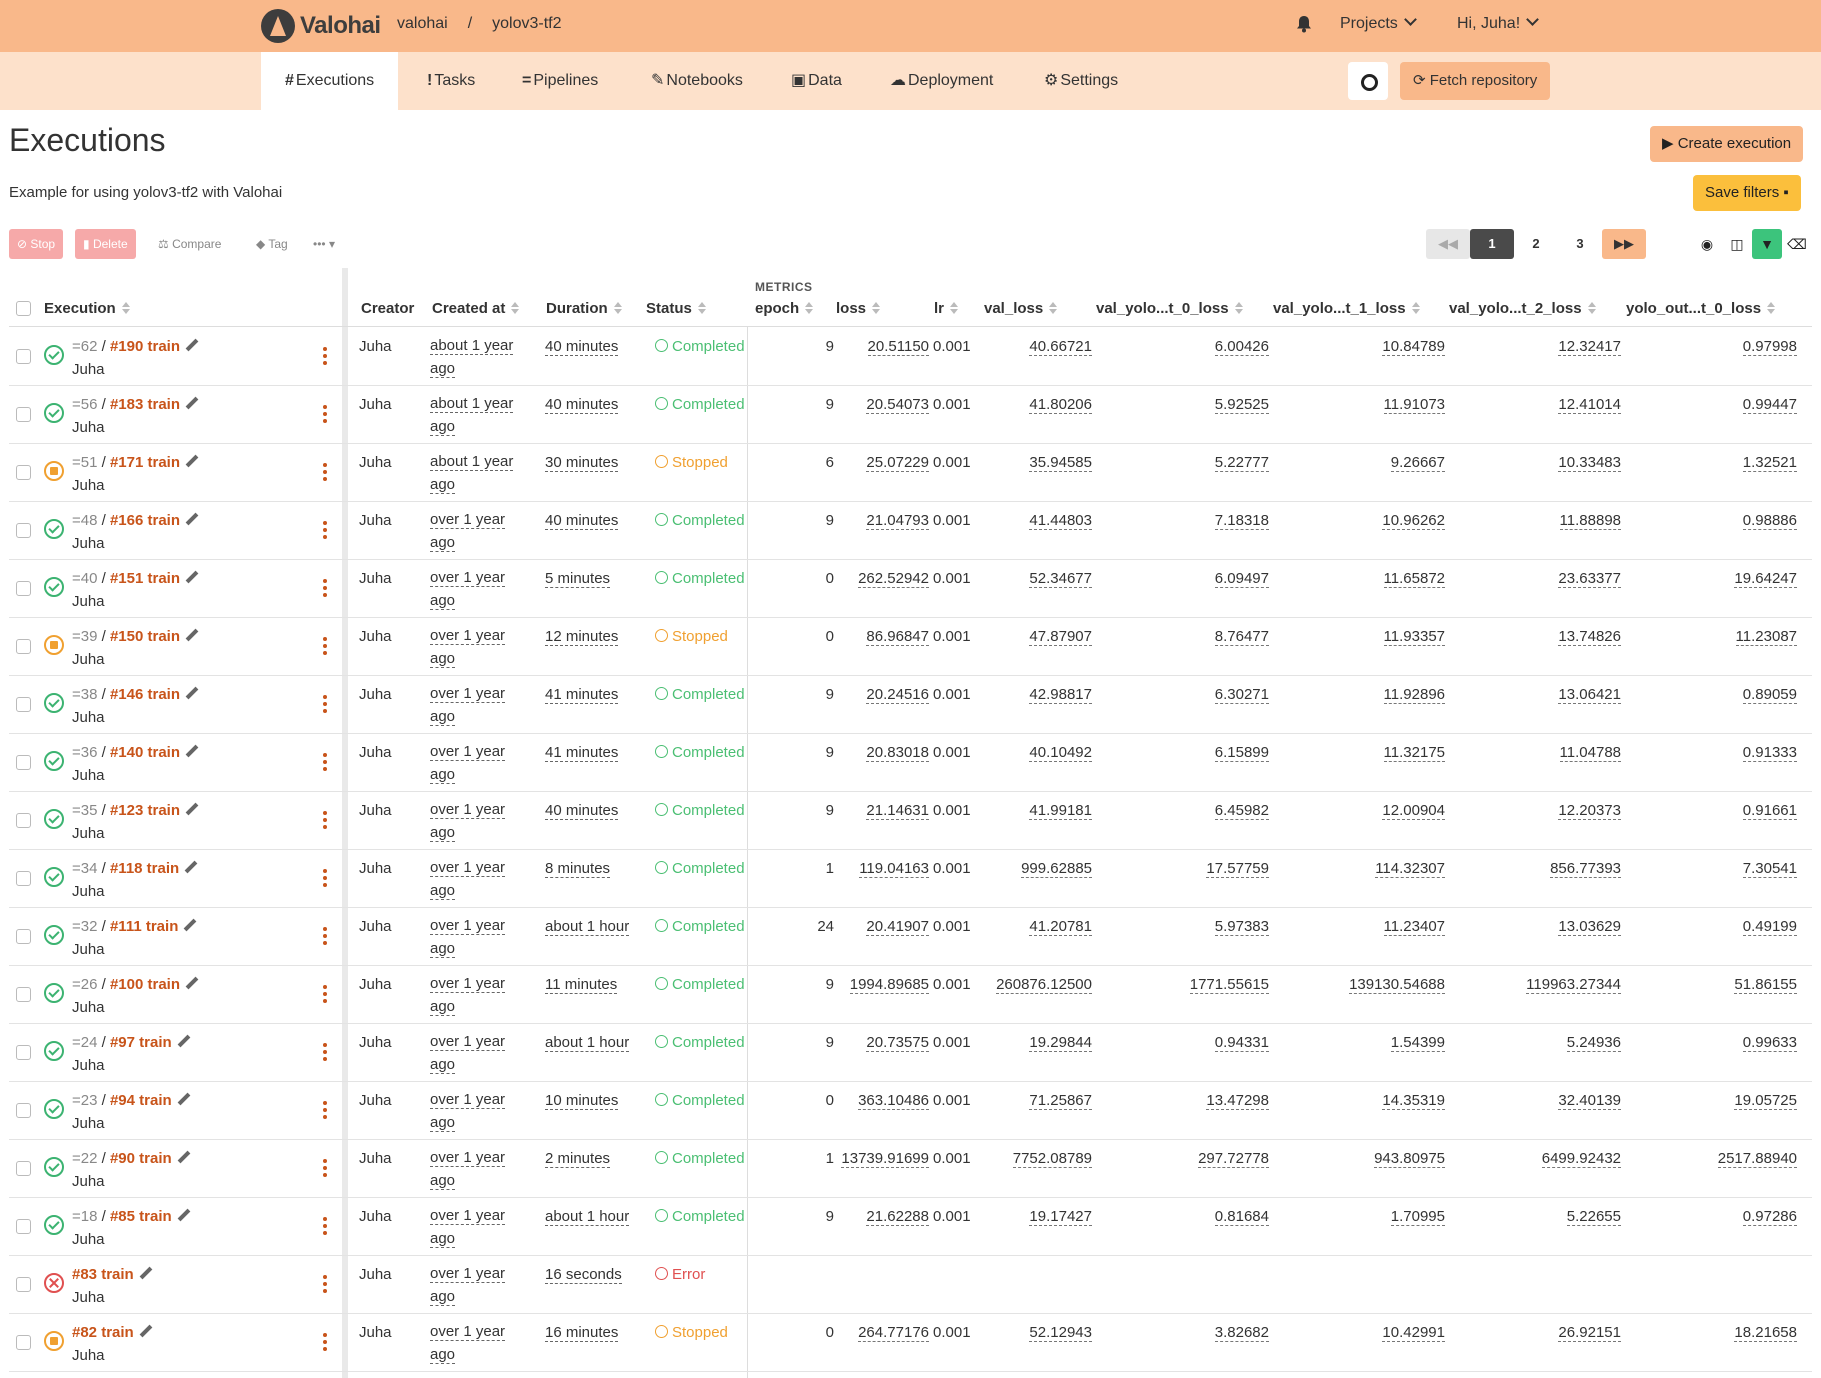 The height and width of the screenshot is (1378, 1821). What do you see at coordinates (584, 308) in the screenshot?
I see `header-duration: Duration` at bounding box center [584, 308].